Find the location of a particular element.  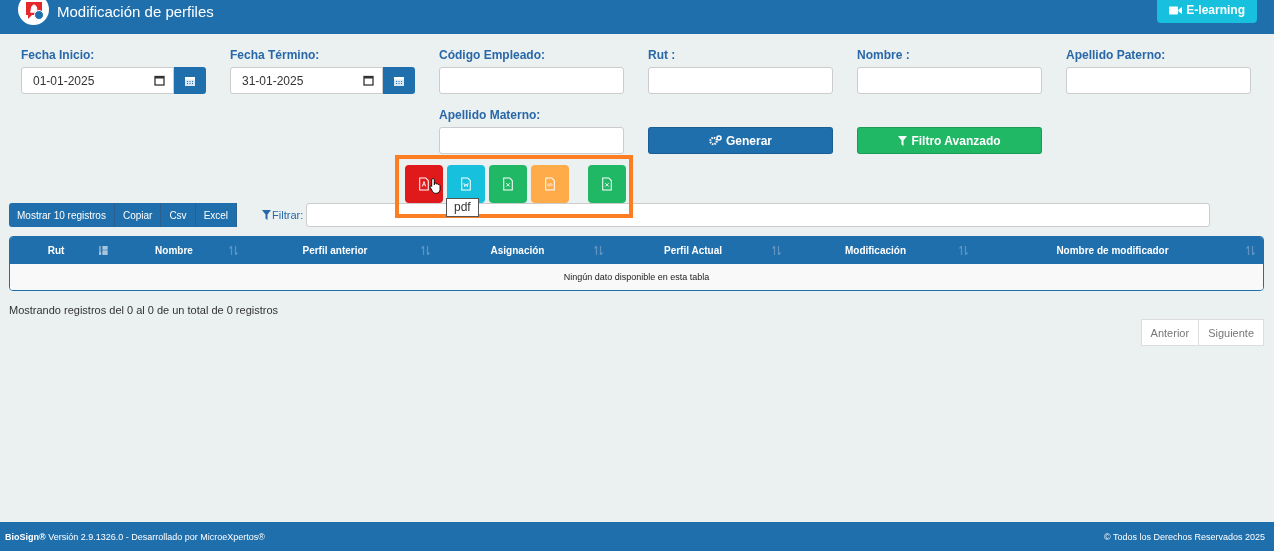

generate-button: Generar is located at coordinates (740, 140).